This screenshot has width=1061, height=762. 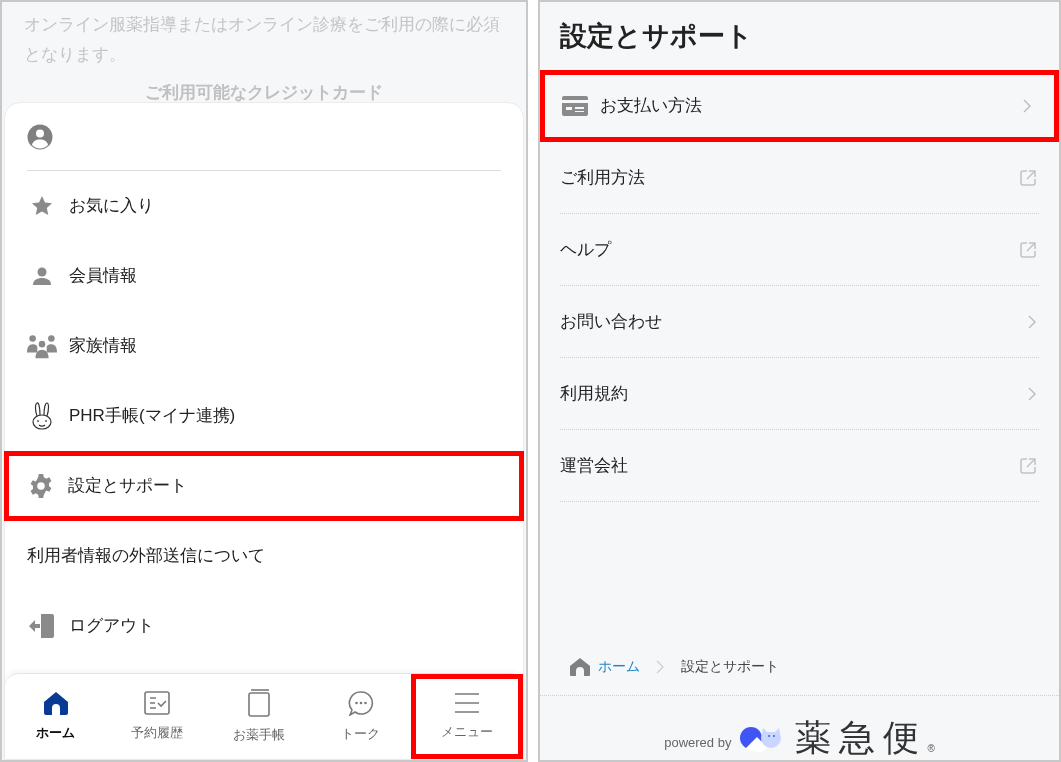 I want to click on section-heading: ご利用可能なクレジットカード, so click(x=264, y=93).